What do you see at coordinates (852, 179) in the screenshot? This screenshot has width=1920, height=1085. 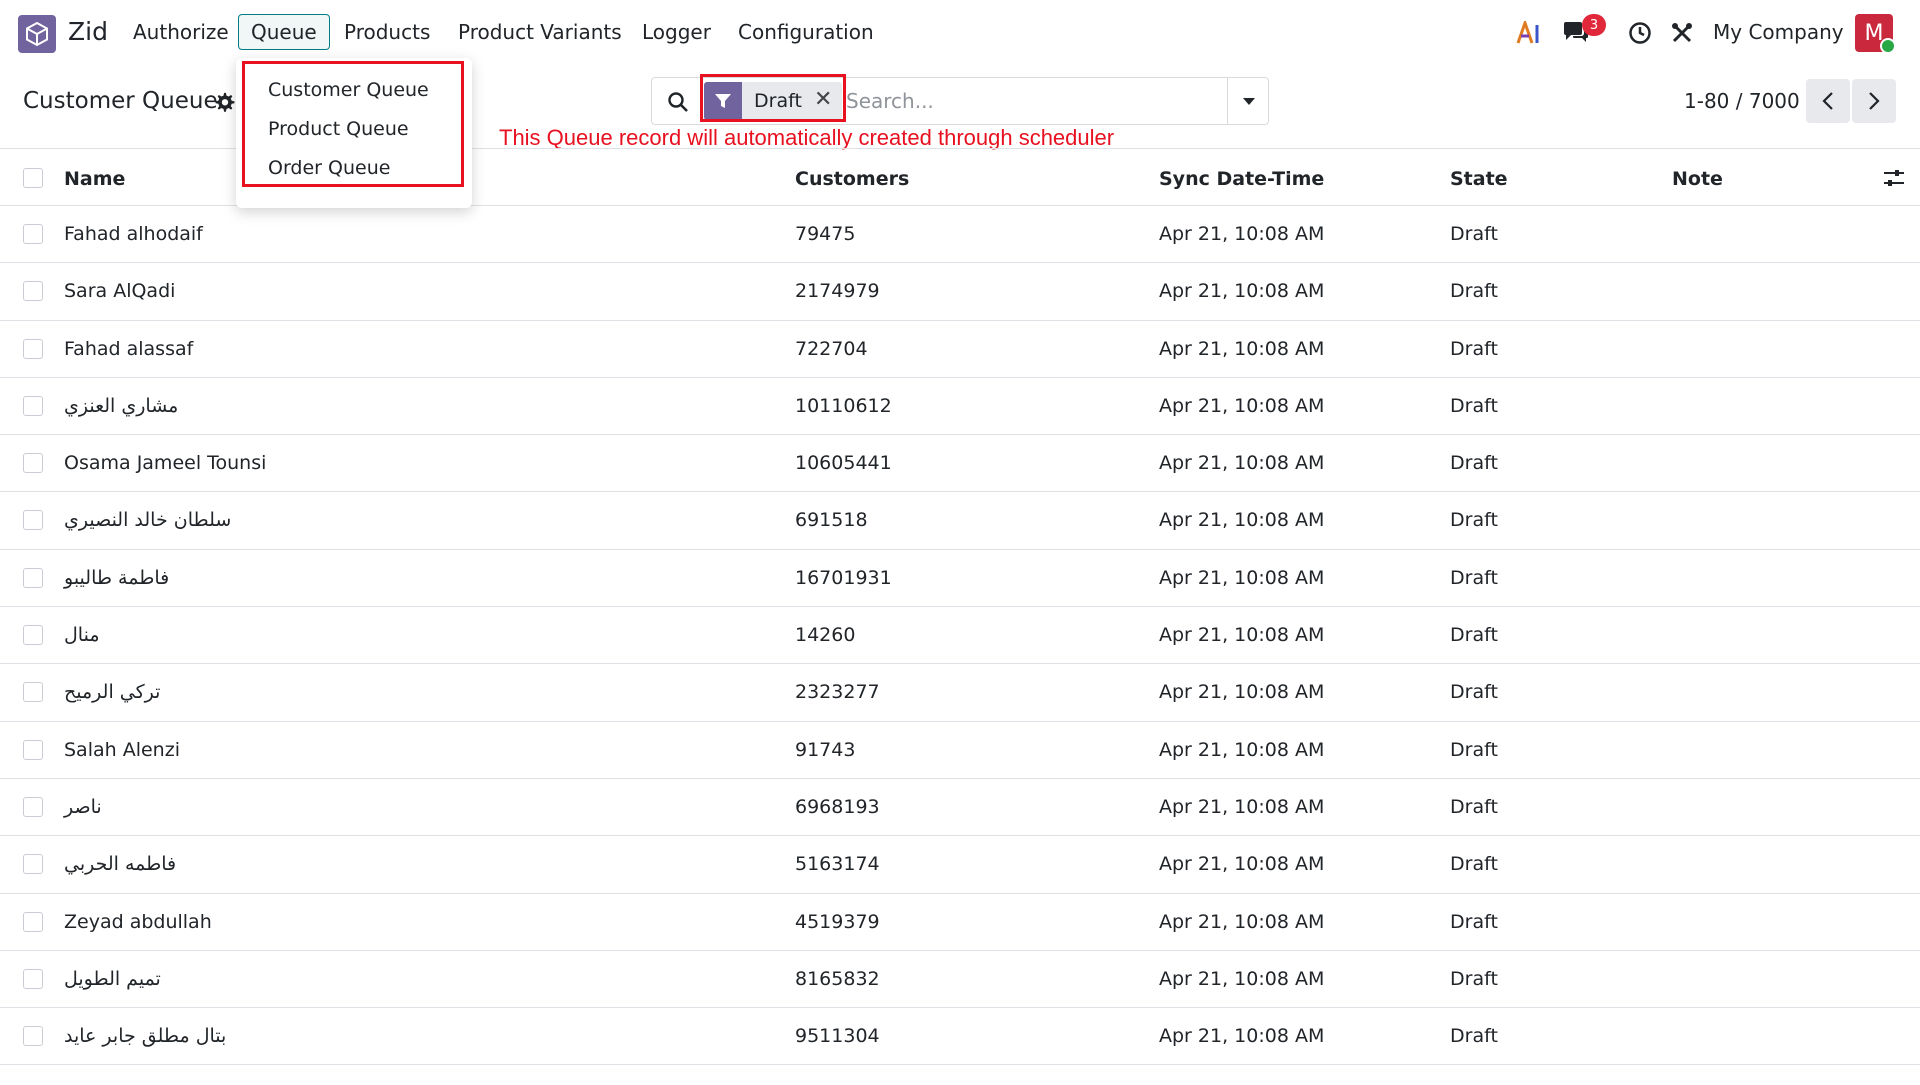 I see `column-header-customers: Customers` at bounding box center [852, 179].